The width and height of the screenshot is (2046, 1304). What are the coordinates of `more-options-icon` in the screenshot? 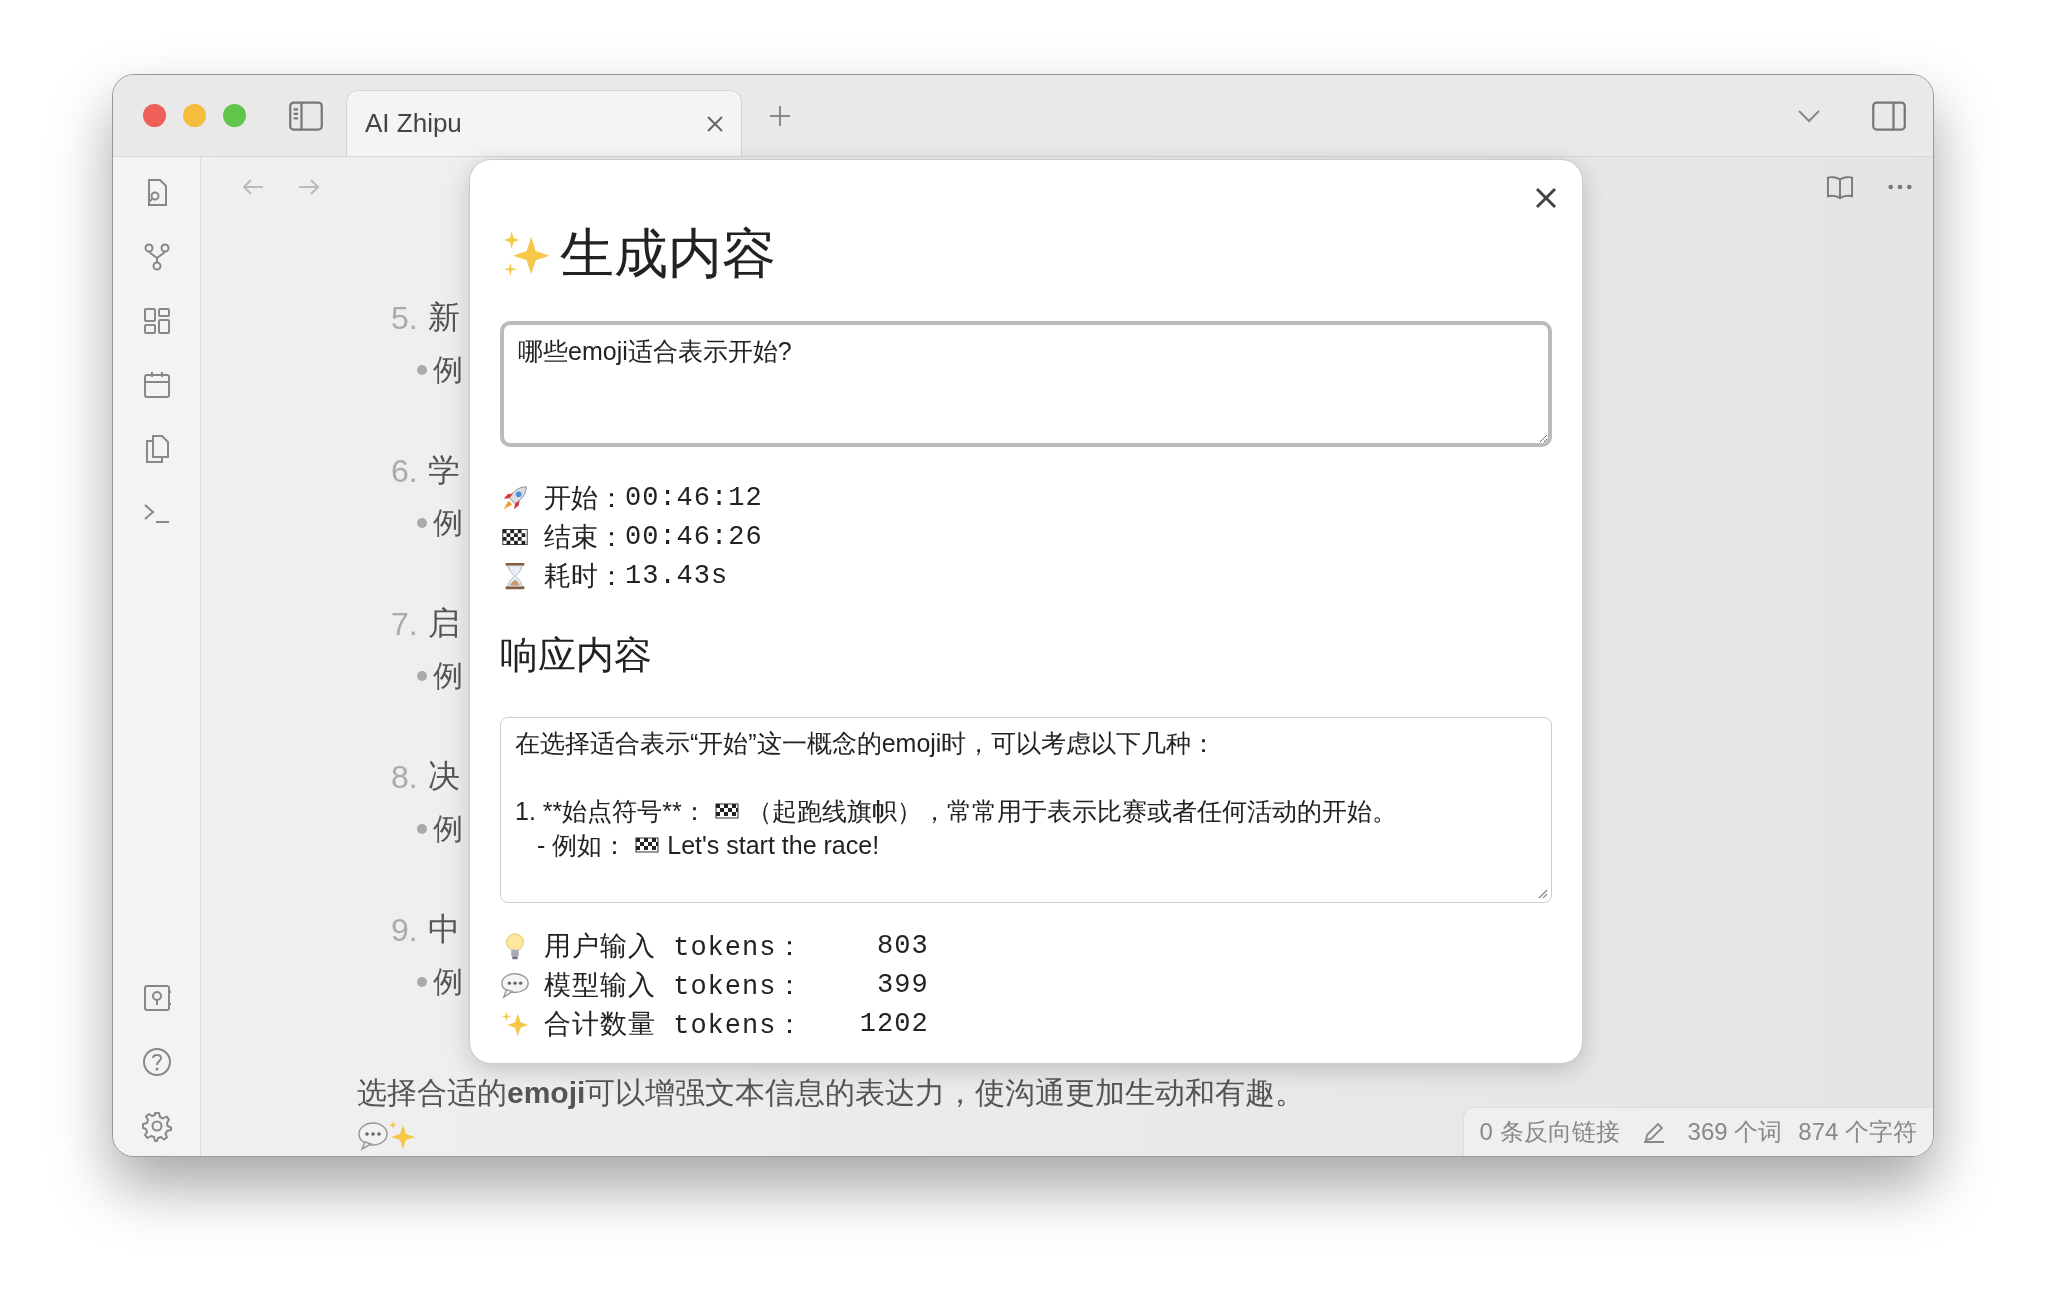 It's located at (1900, 187).